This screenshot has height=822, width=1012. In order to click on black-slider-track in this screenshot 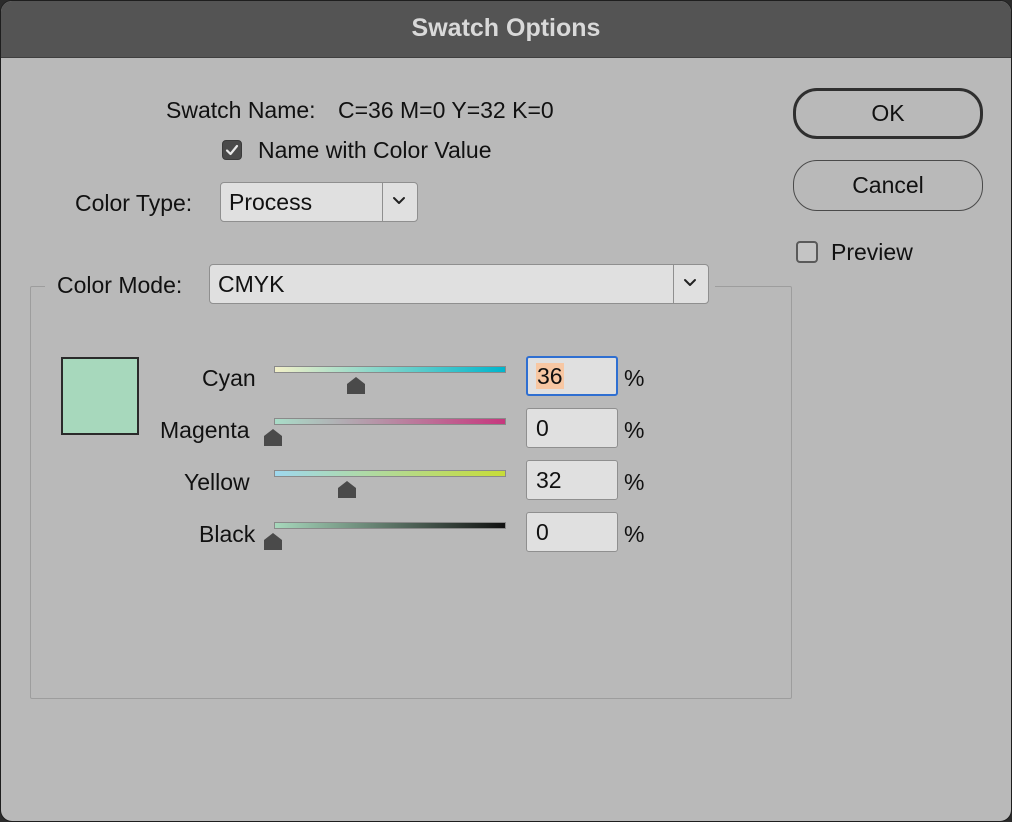, I will do `click(390, 525)`.